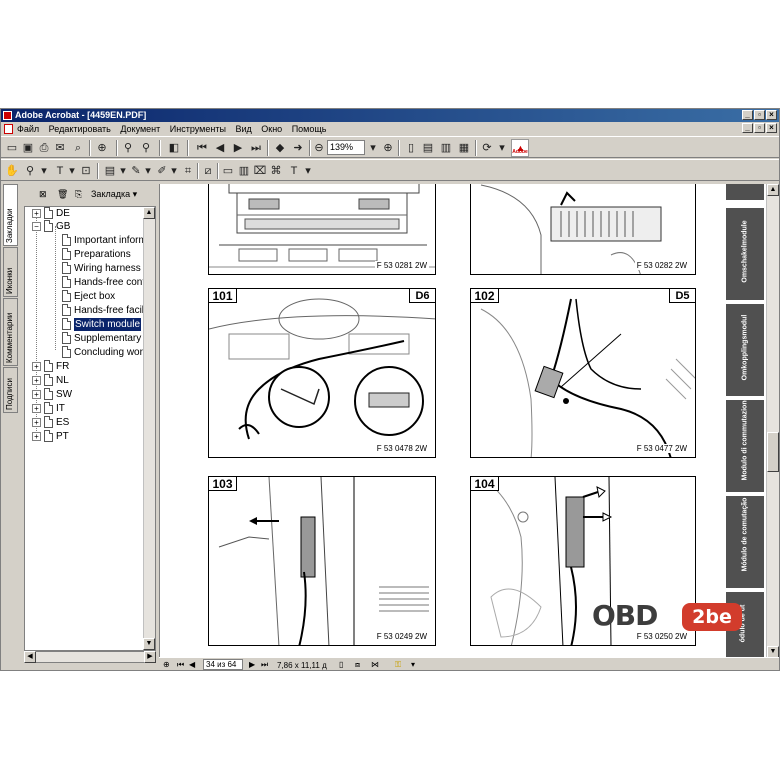 This screenshot has width=780, height=780. I want to click on movie-tool-icon: ▥, so click(244, 171).